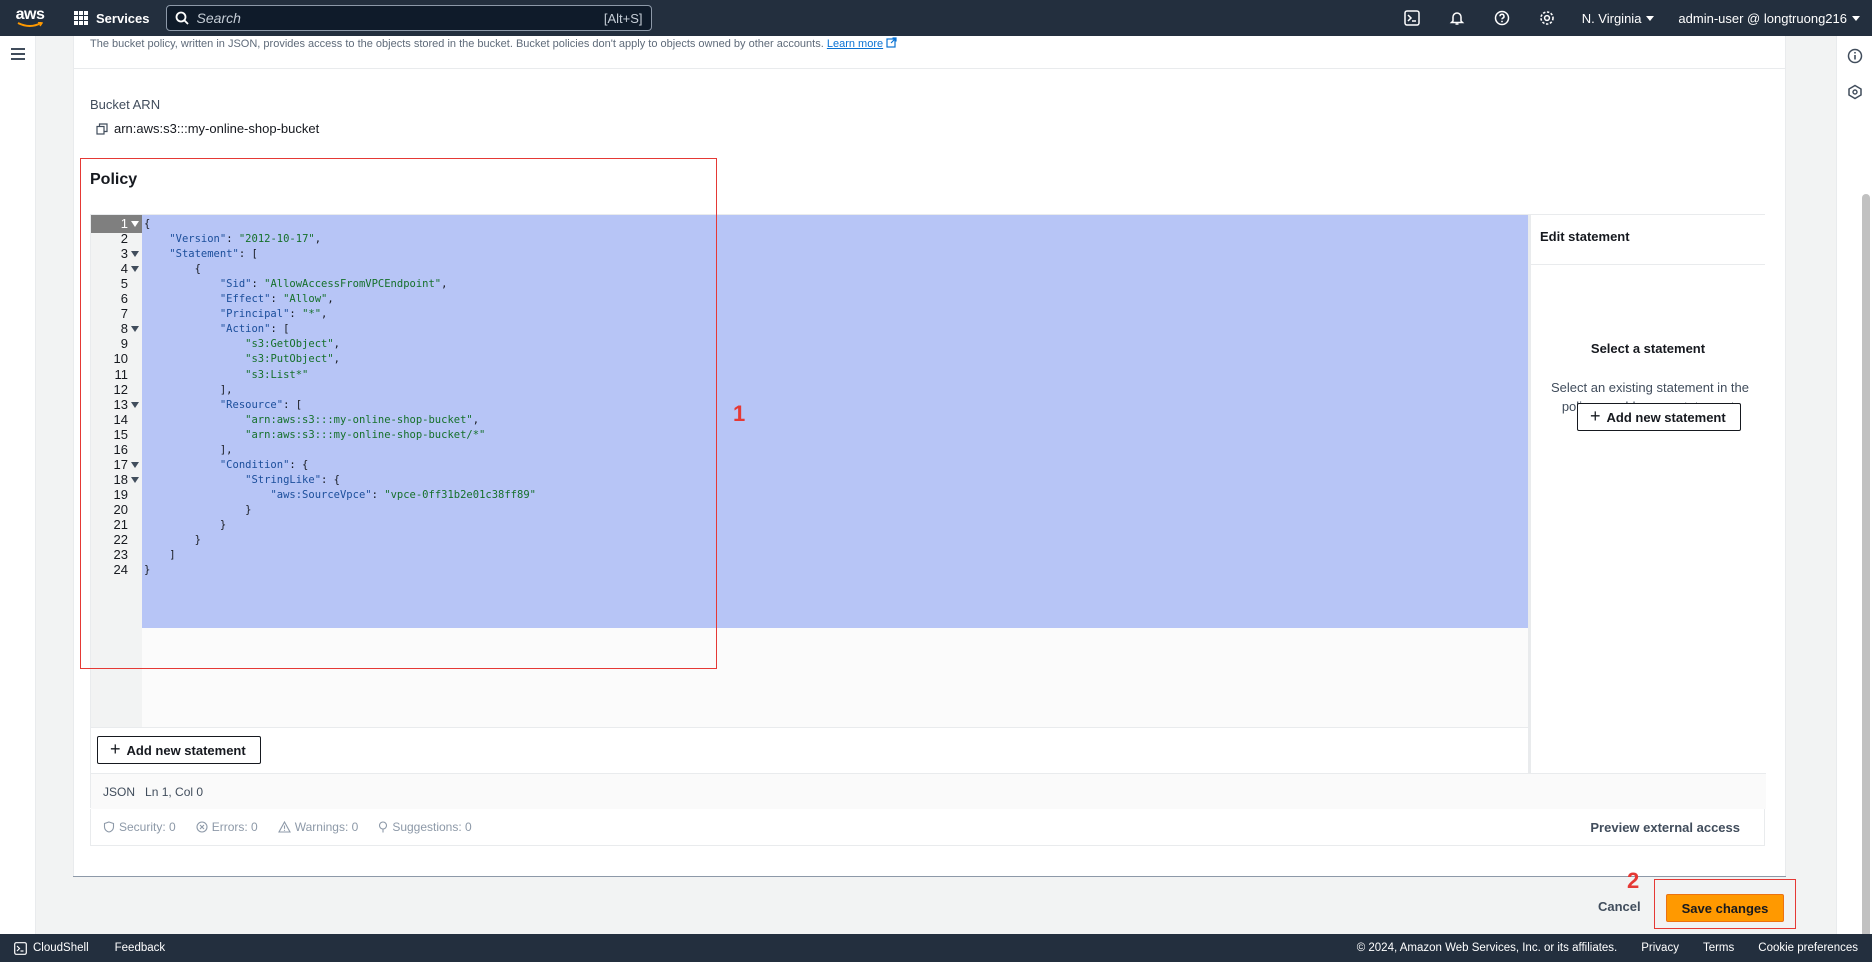  I want to click on annotation-label-1: 1, so click(739, 413).